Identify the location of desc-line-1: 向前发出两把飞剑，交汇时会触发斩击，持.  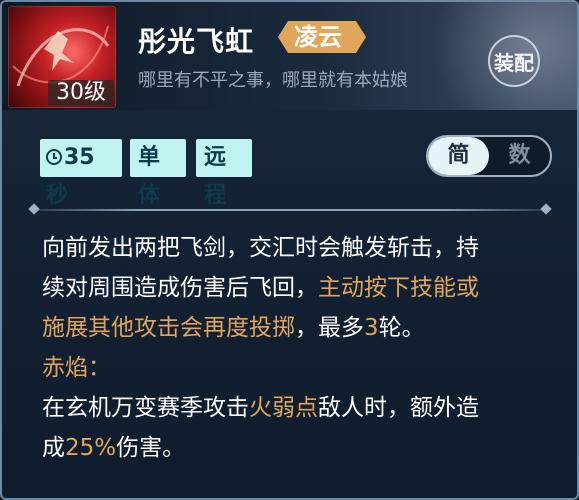
(260, 248).